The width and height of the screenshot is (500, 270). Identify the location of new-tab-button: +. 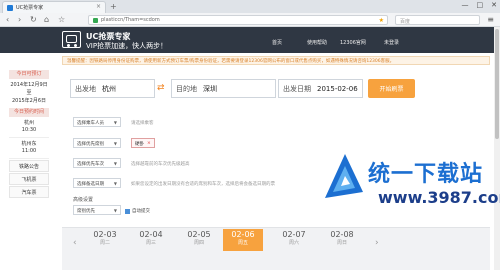
(113, 7).